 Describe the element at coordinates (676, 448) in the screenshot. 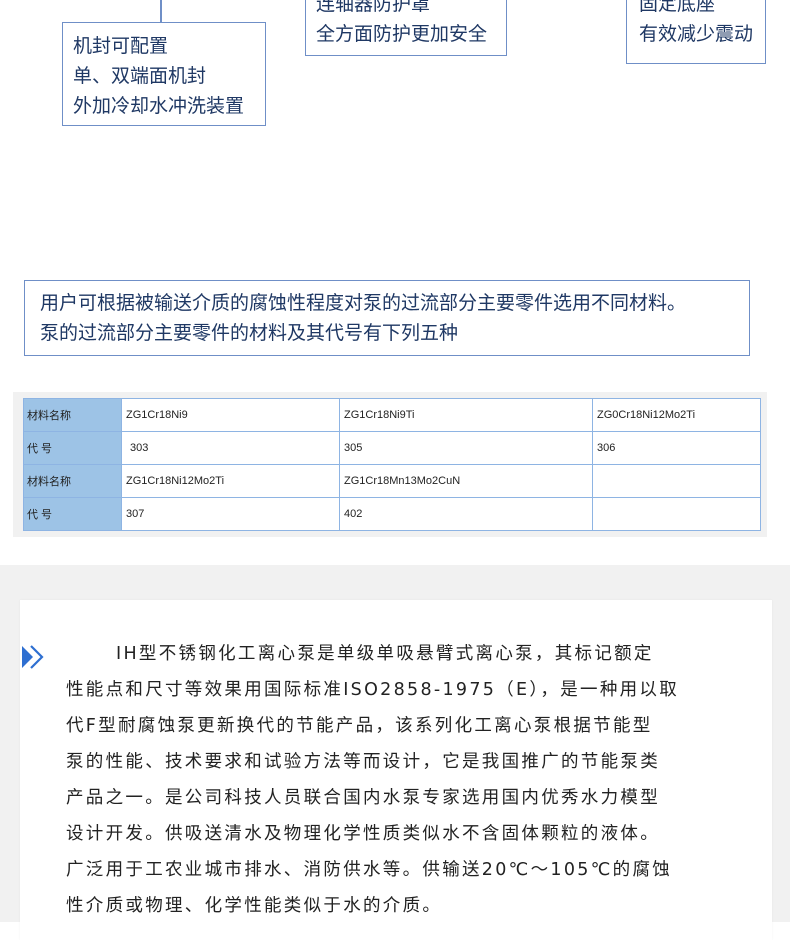

I see `table-cell: 306` at that location.